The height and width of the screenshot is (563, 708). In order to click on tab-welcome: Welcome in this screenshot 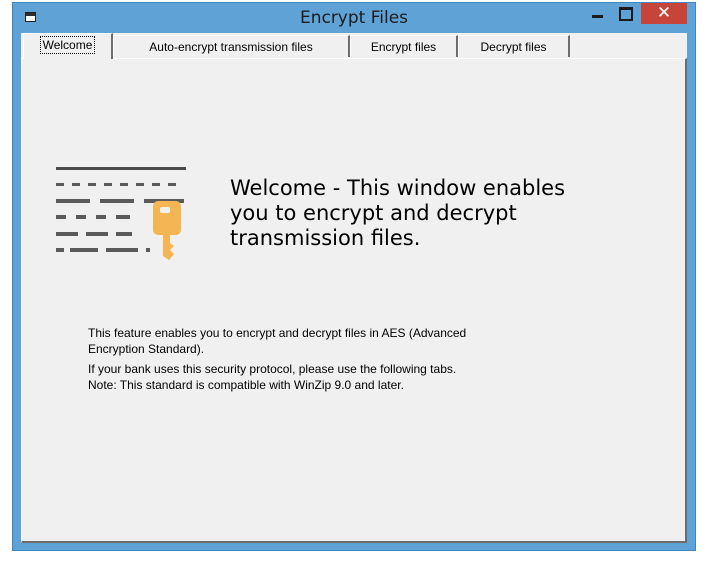, I will do `click(68, 46)`.